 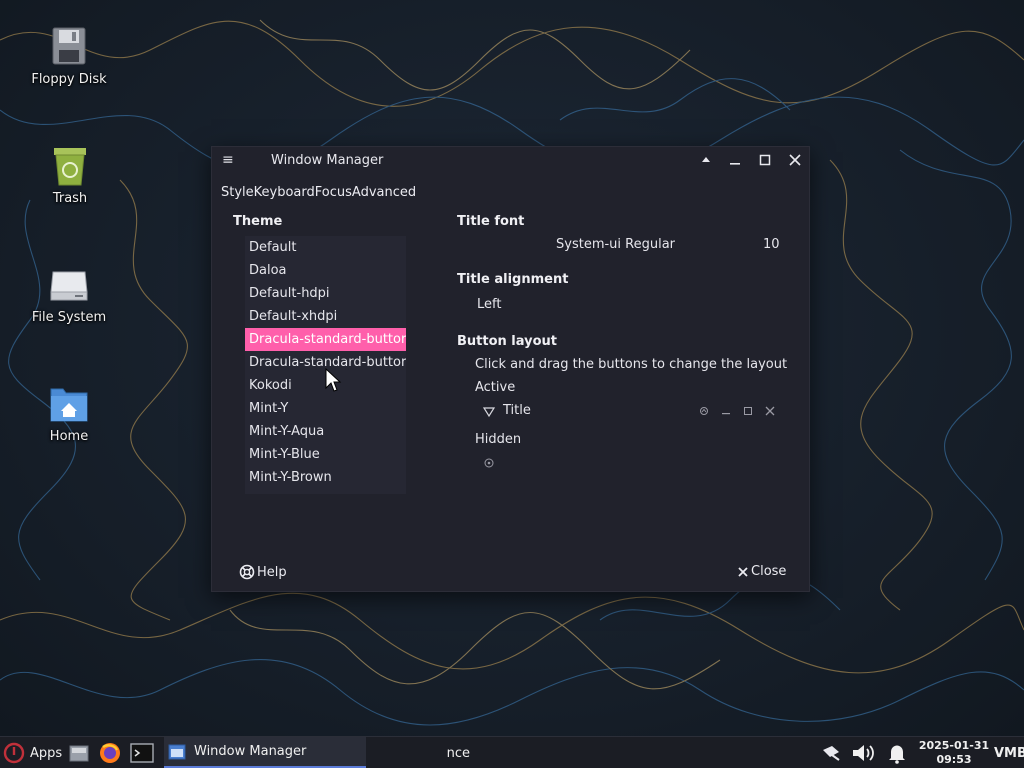 What do you see at coordinates (706, 160) in the screenshot?
I see `shade-up-icon` at bounding box center [706, 160].